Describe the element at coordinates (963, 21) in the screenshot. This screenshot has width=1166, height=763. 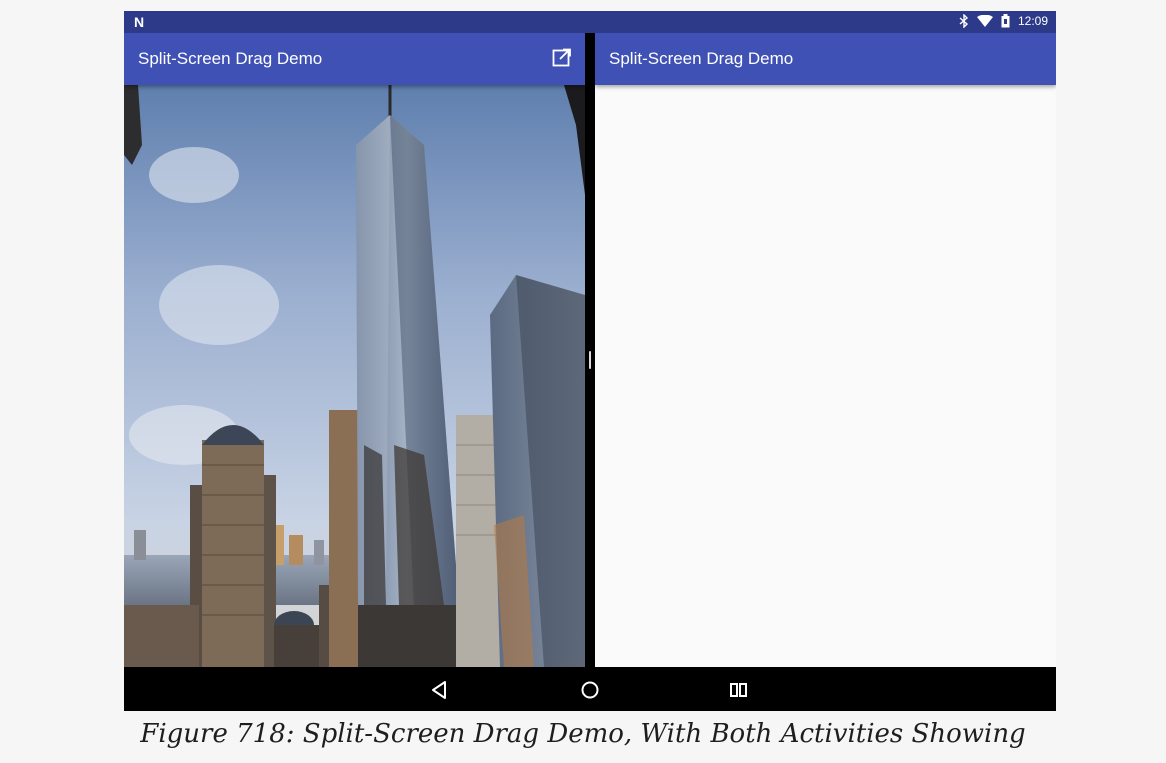
I see `bluetooth-icon` at that location.